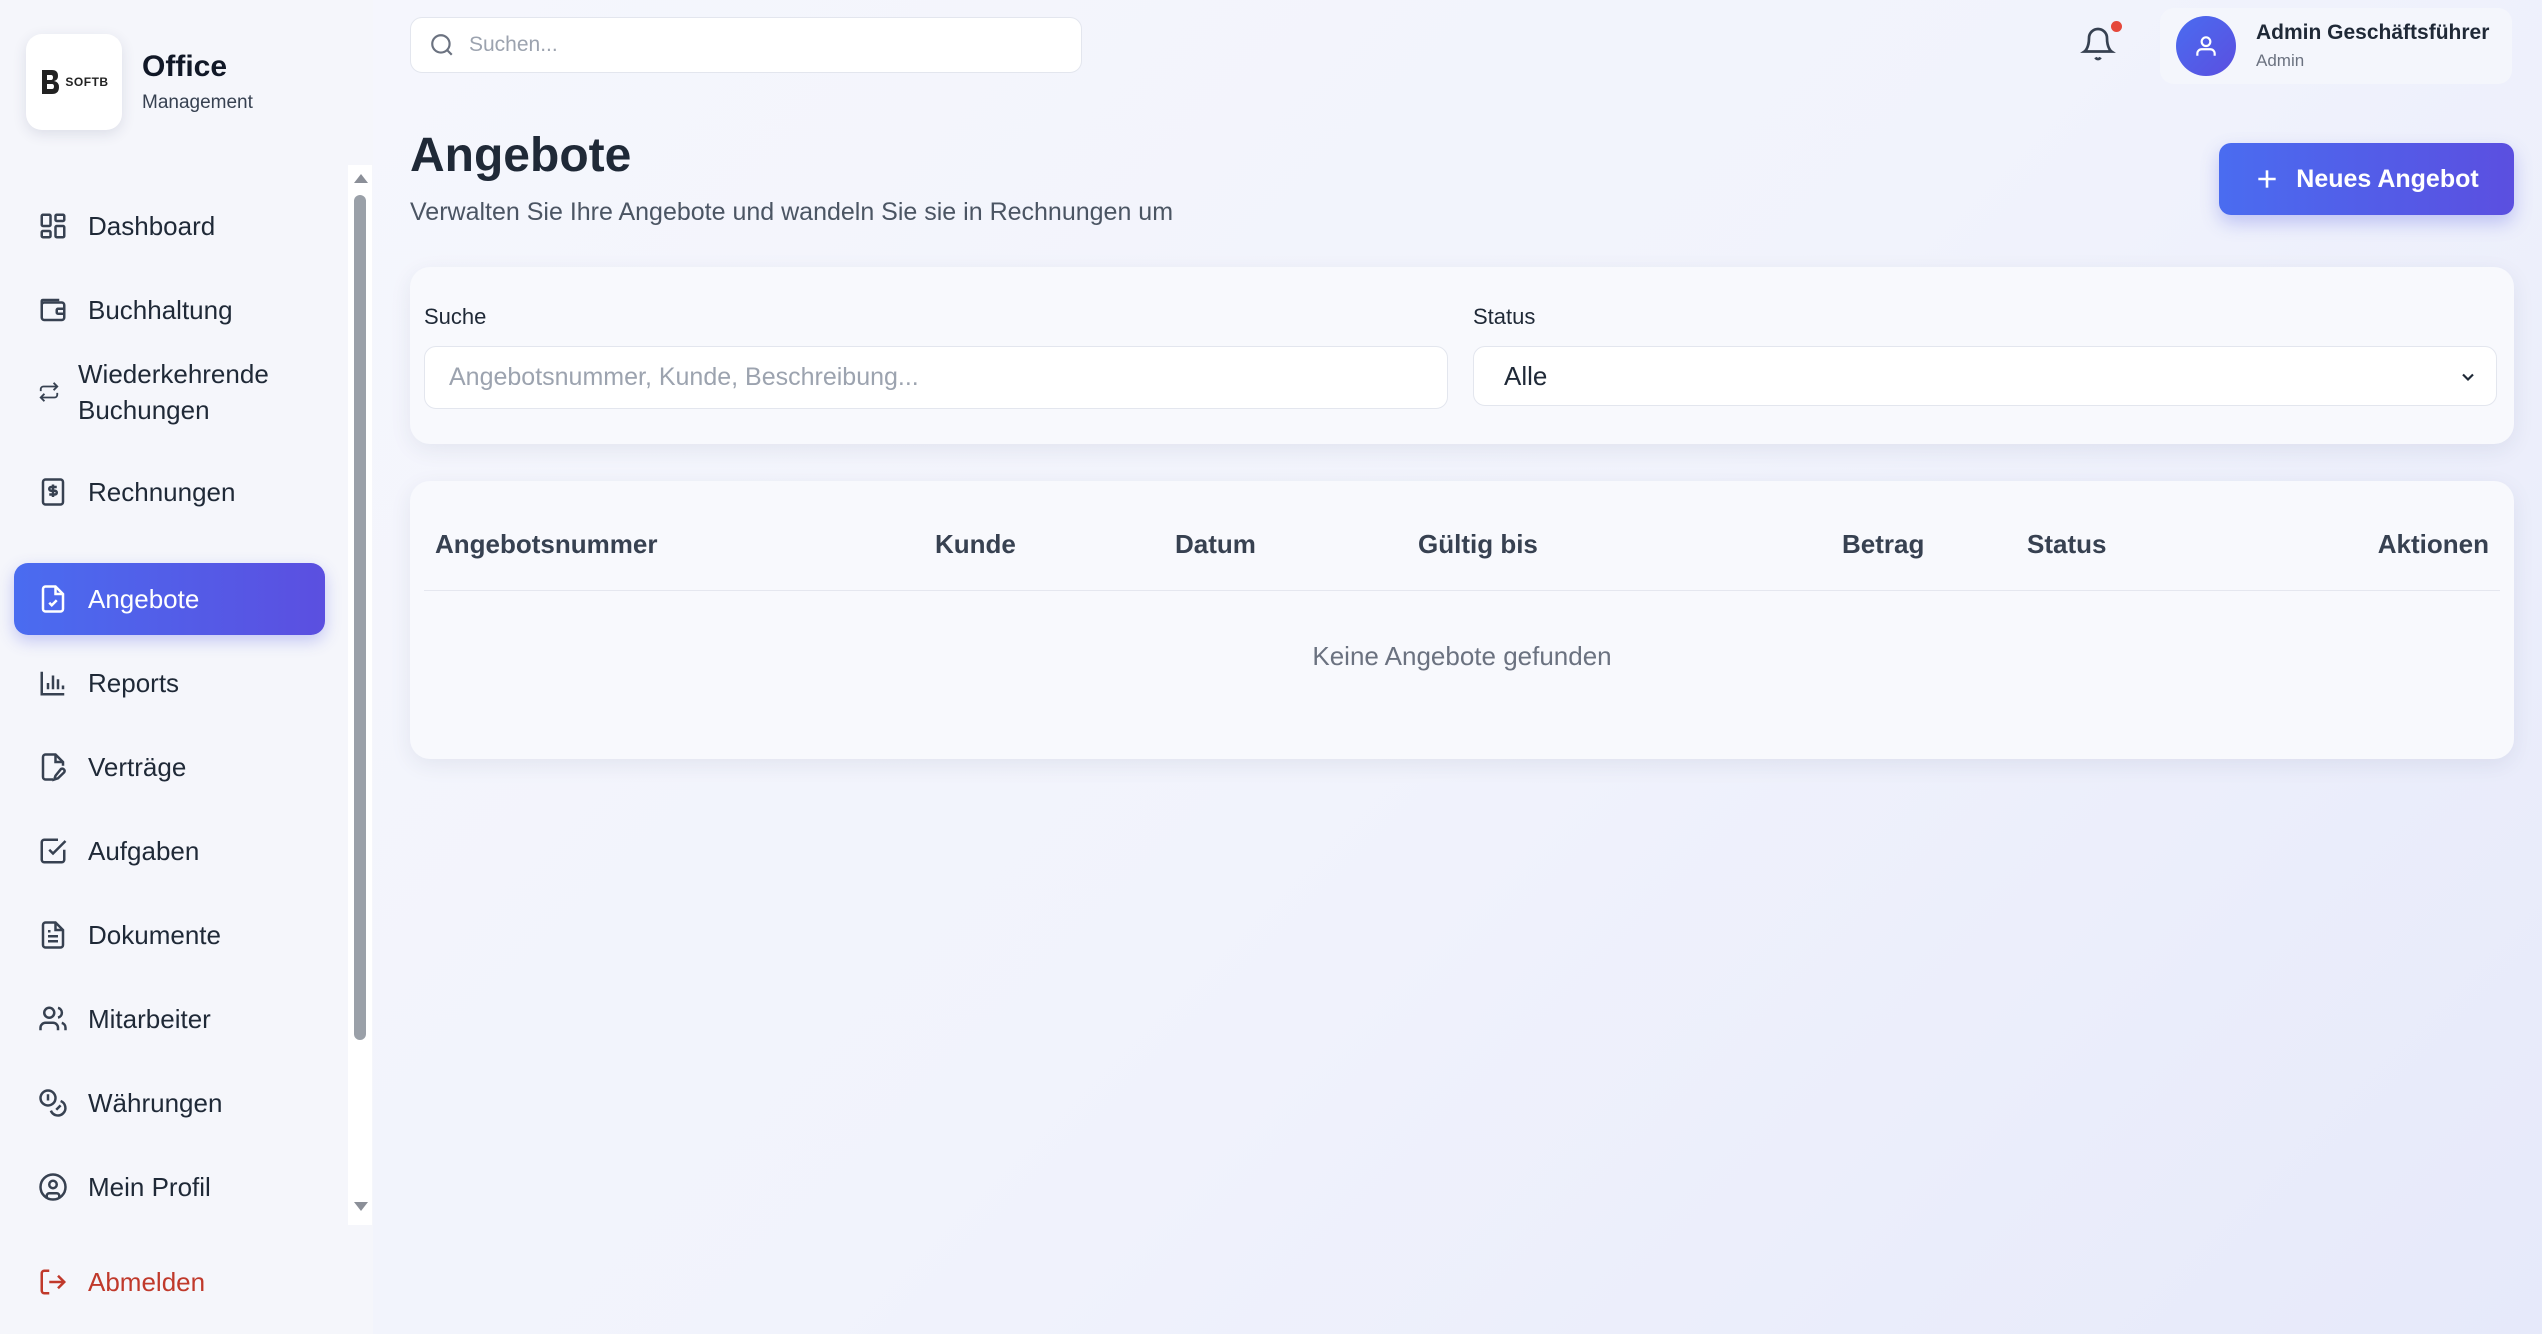 Image resolution: width=2542 pixels, height=1334 pixels. Describe the element at coordinates (173, 392) in the screenshot. I see `sidebar-item-label: Wiederkehrende Buchungen` at that location.